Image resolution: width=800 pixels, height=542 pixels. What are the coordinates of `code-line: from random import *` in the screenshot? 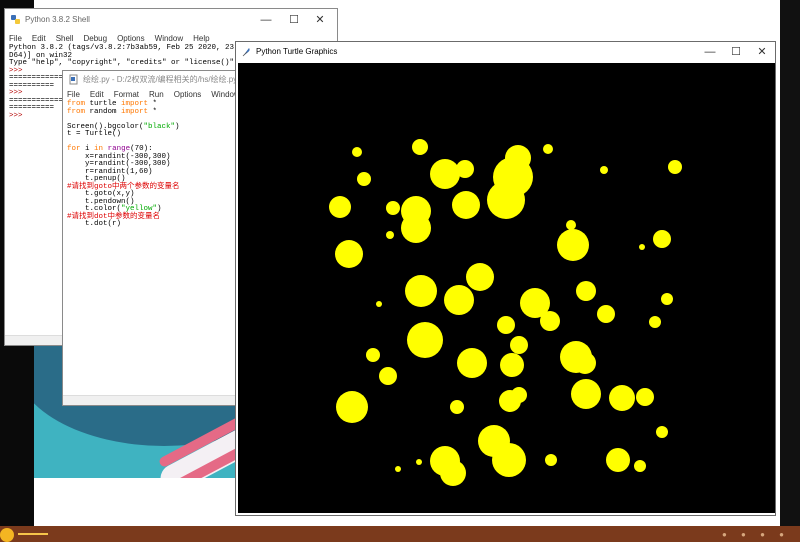 It's located at (152, 112).